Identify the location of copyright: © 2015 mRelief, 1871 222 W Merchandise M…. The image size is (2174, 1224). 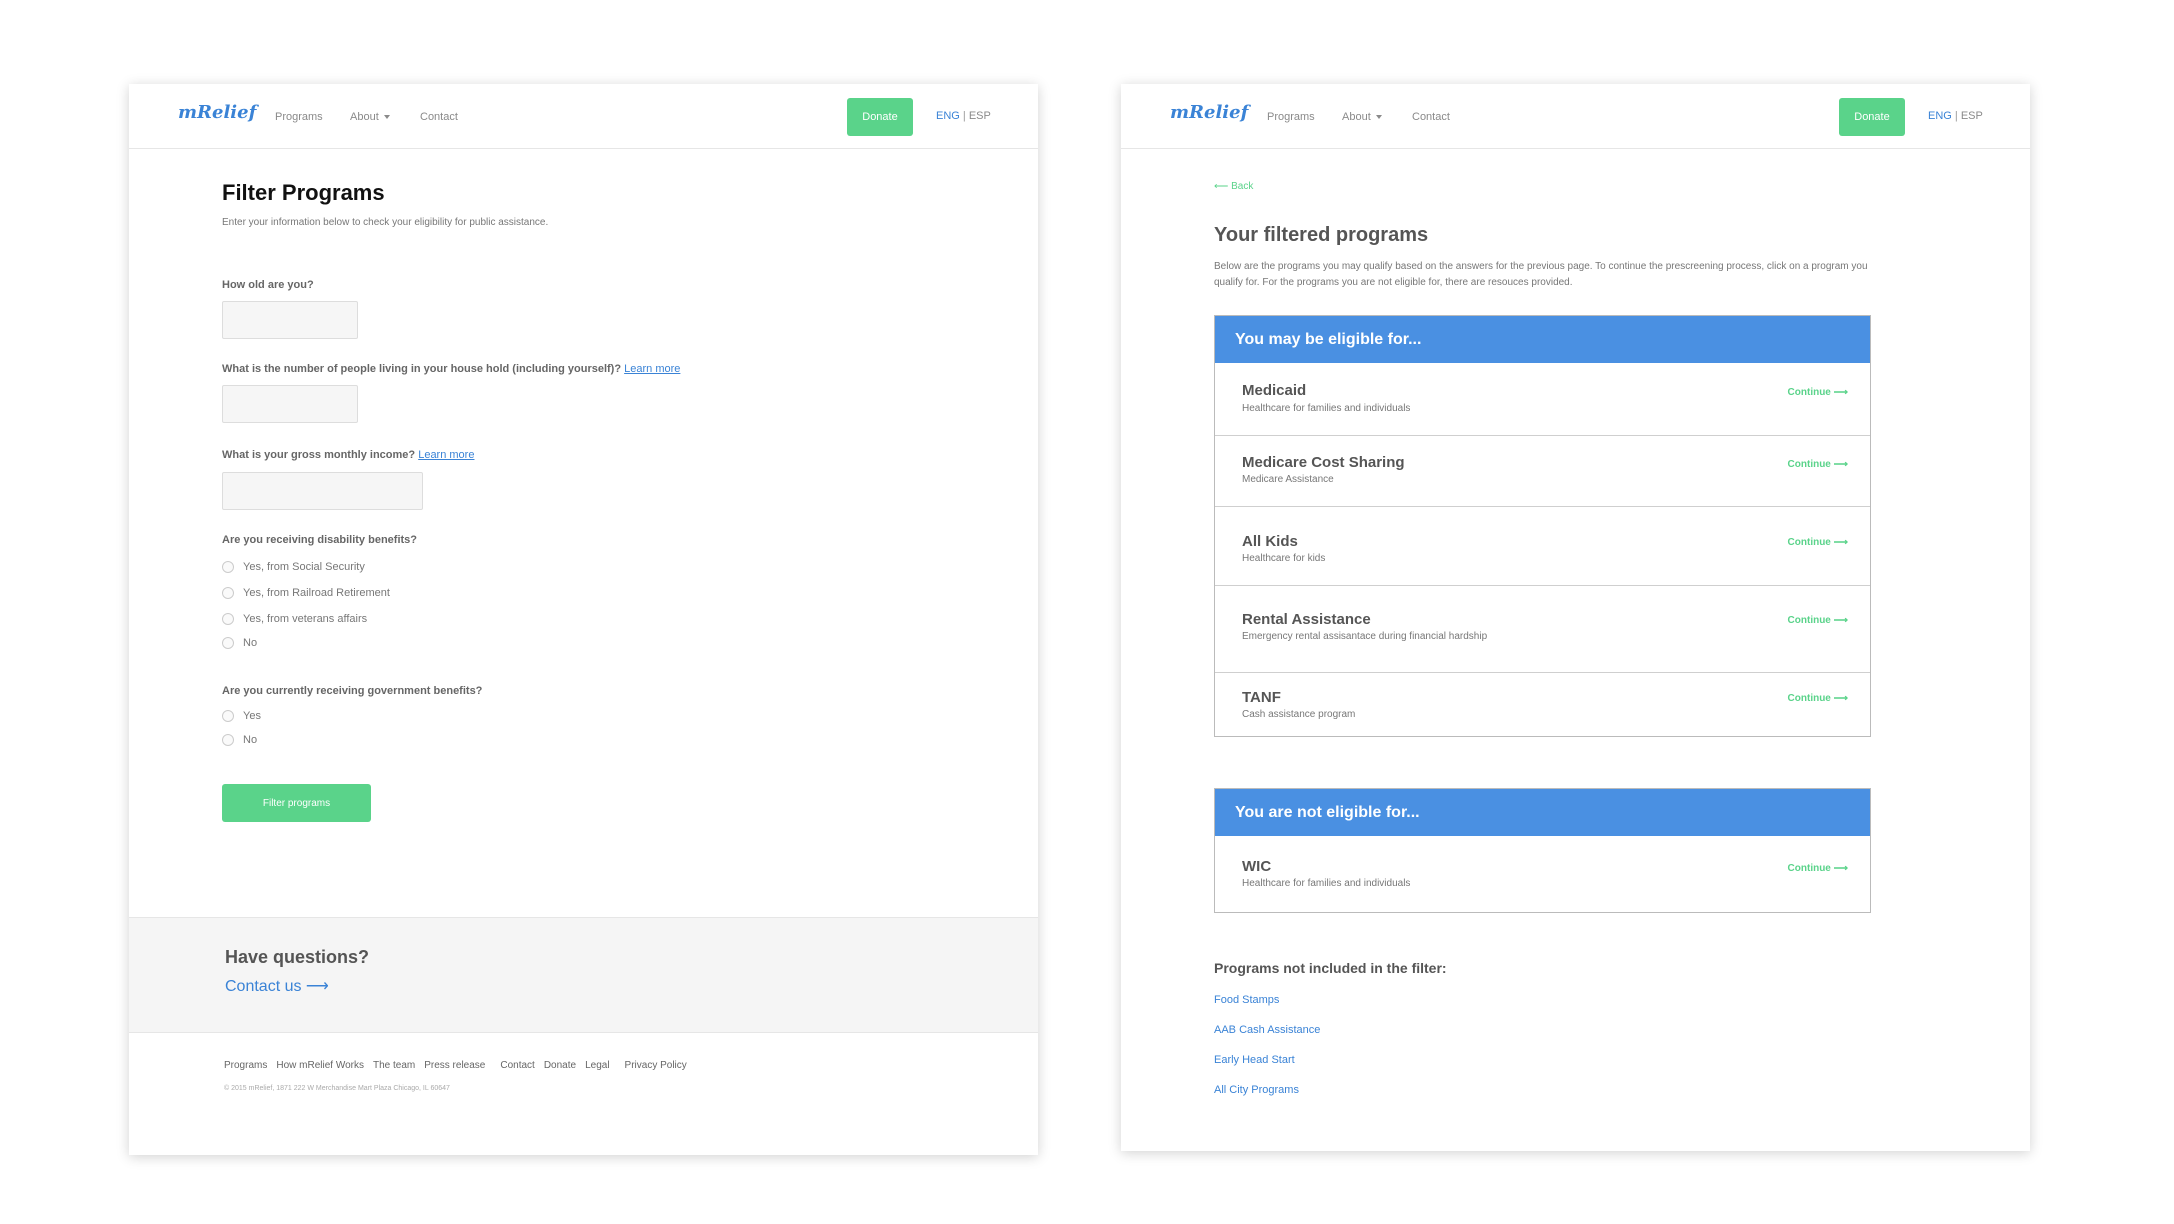
(337, 1088).